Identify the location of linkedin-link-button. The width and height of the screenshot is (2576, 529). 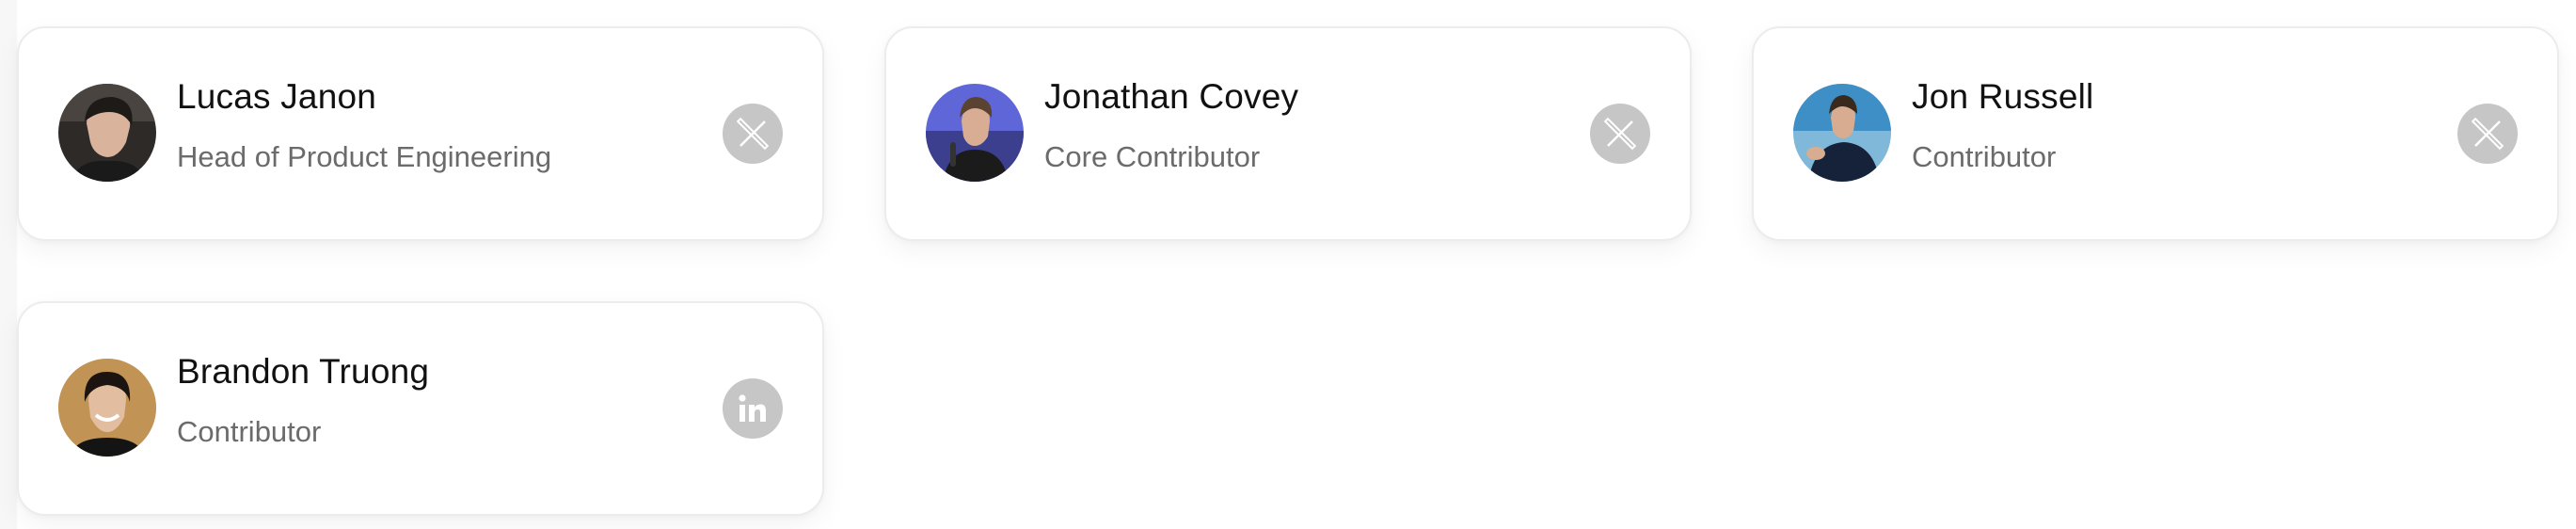
(753, 408).